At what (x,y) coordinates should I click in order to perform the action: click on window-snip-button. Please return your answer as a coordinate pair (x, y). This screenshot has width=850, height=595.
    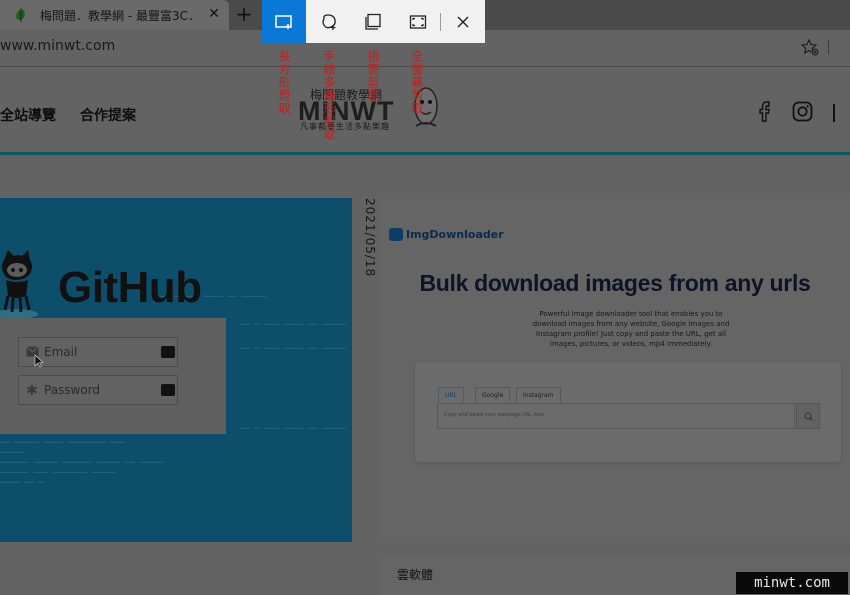
    Looking at the image, I should click on (373, 21).